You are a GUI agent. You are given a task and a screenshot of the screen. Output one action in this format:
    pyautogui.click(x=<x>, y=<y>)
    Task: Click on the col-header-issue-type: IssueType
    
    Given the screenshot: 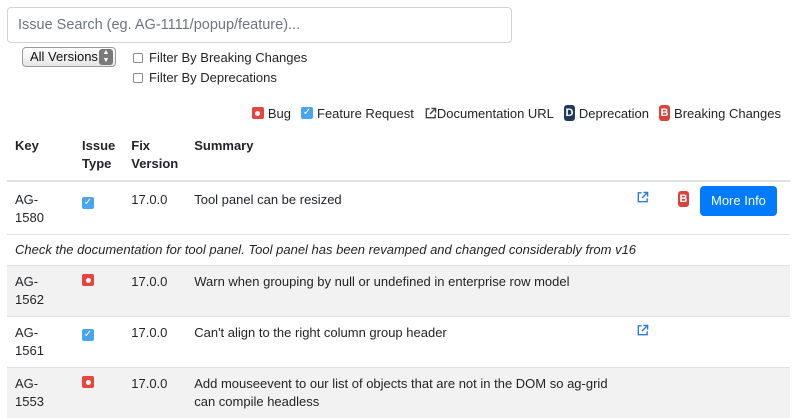 What is the action you would take?
    pyautogui.click(x=98, y=155)
    